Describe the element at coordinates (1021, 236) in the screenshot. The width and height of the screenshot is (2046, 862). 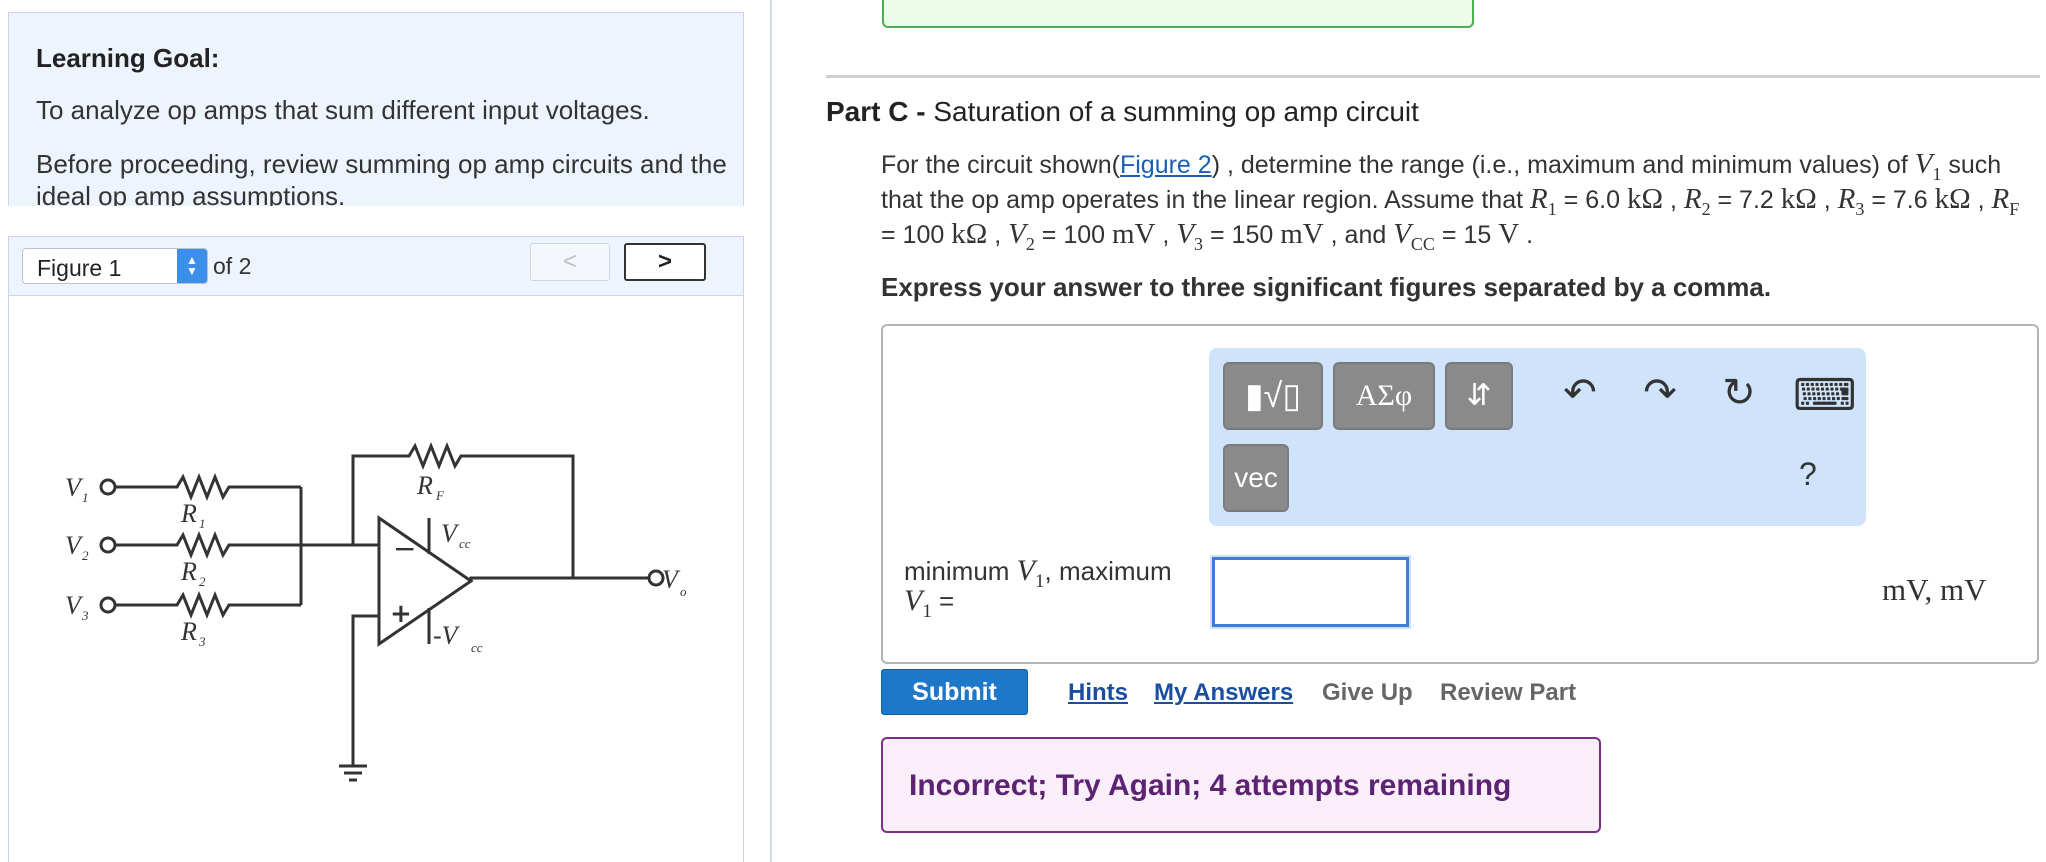
I see `v2-symbol: V2` at that location.